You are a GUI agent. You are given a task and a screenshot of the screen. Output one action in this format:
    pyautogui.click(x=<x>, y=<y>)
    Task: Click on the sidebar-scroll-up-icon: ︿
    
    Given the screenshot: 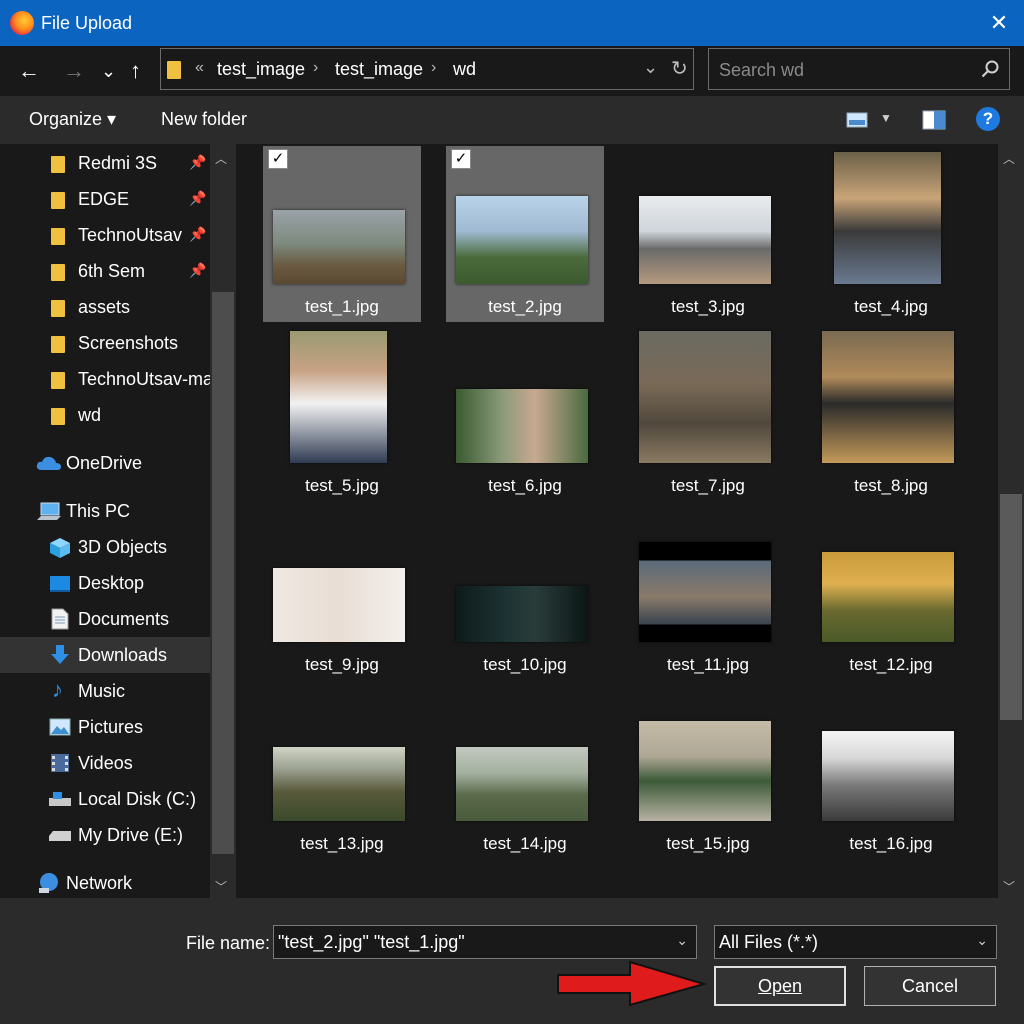 What is the action you would take?
    pyautogui.click(x=221, y=158)
    